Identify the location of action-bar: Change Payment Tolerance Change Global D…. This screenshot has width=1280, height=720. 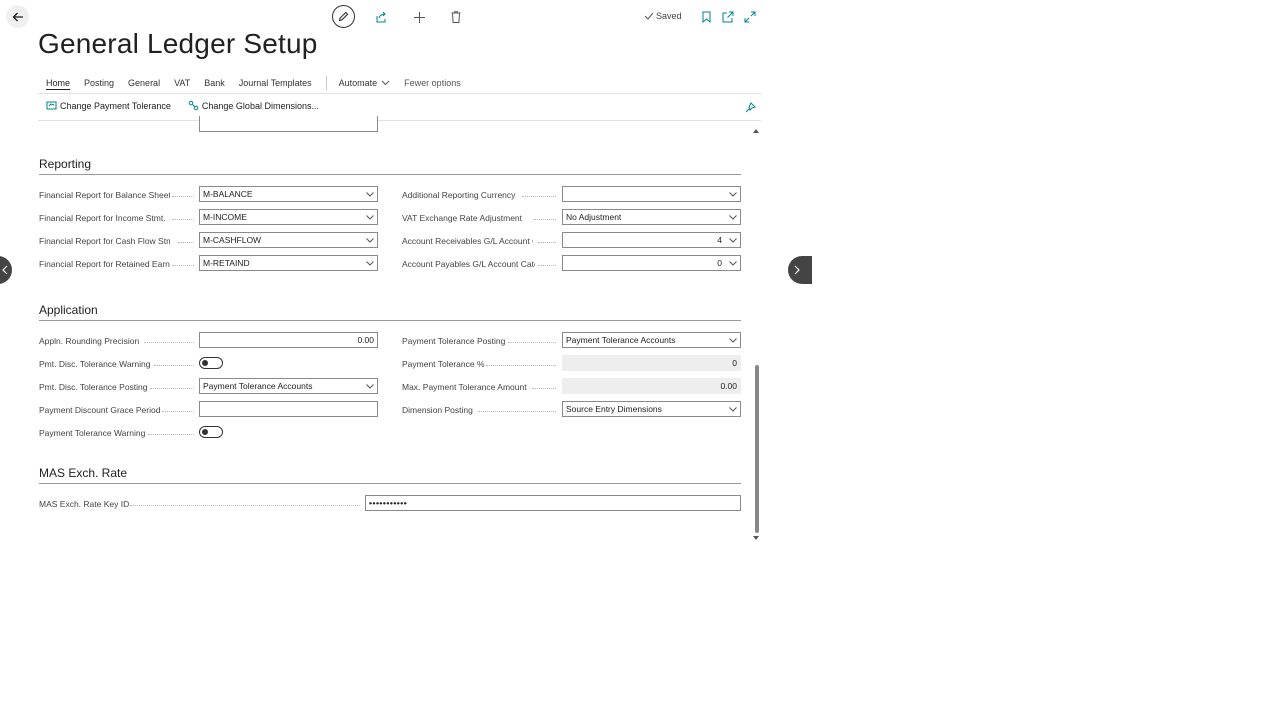
(191, 105).